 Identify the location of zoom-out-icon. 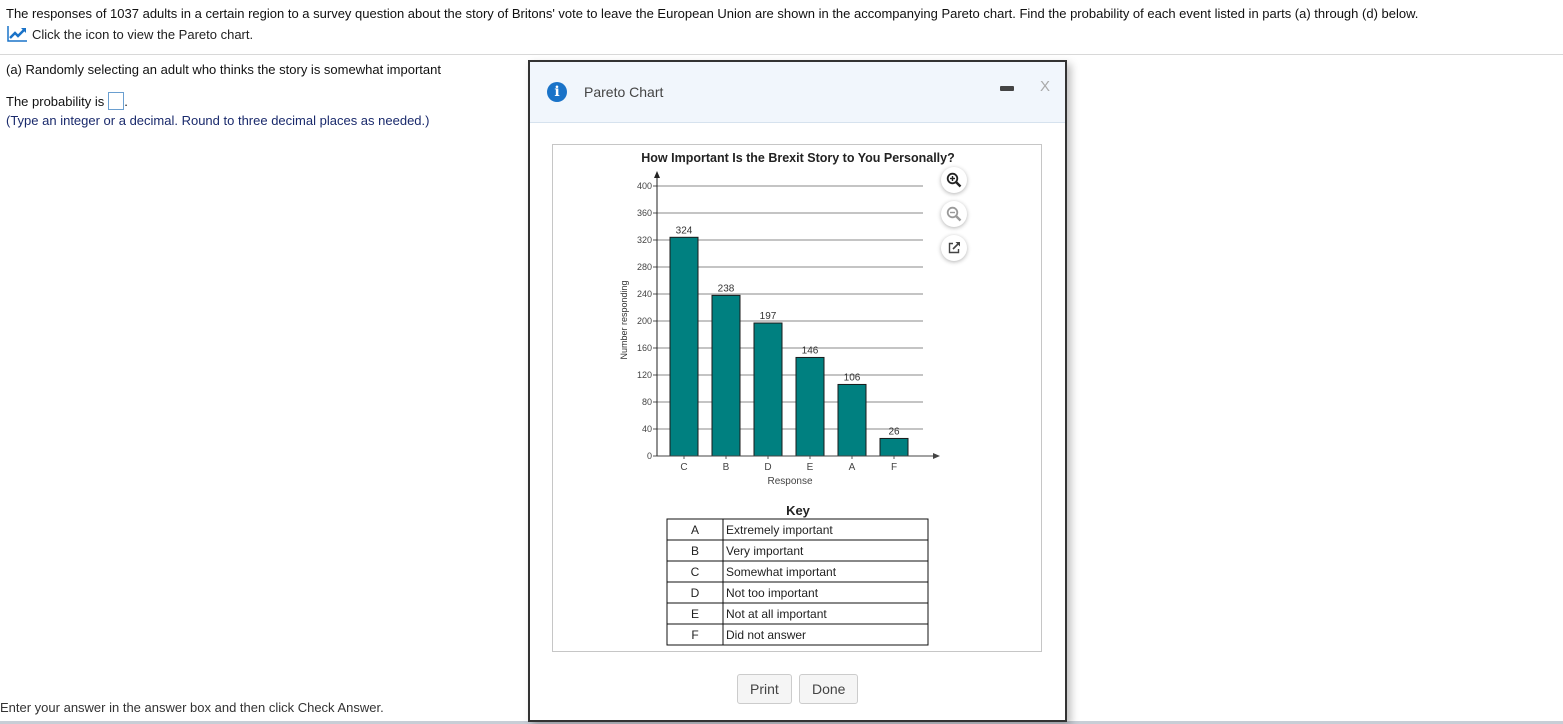
(954, 214).